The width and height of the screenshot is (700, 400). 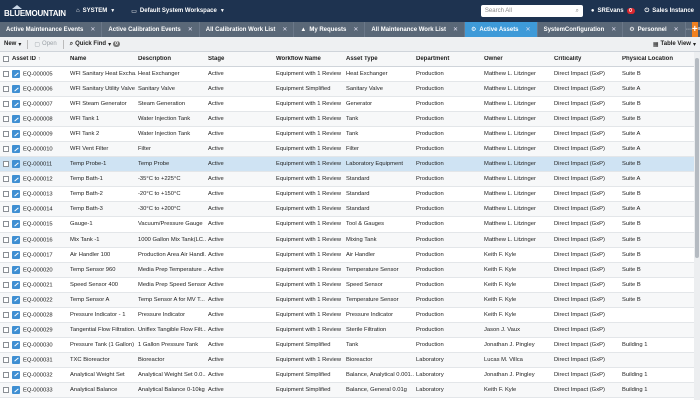 I want to click on tab-system-configuration: SystemConfiguration ✕, so click(x=580, y=29).